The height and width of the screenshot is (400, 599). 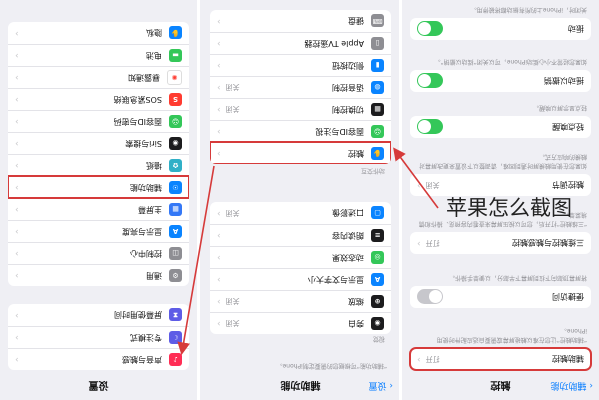 I want to click on arrow-to-accessibility, so click(x=416, y=178).